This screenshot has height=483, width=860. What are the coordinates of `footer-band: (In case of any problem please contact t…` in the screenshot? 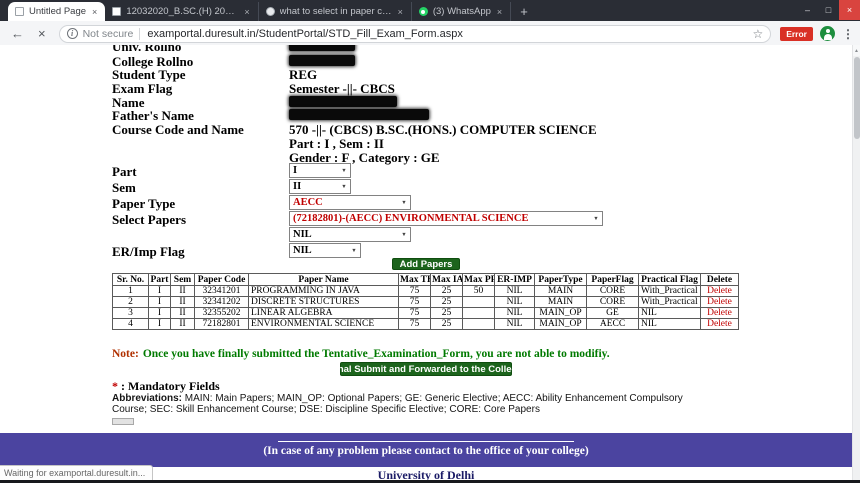 It's located at (426, 450).